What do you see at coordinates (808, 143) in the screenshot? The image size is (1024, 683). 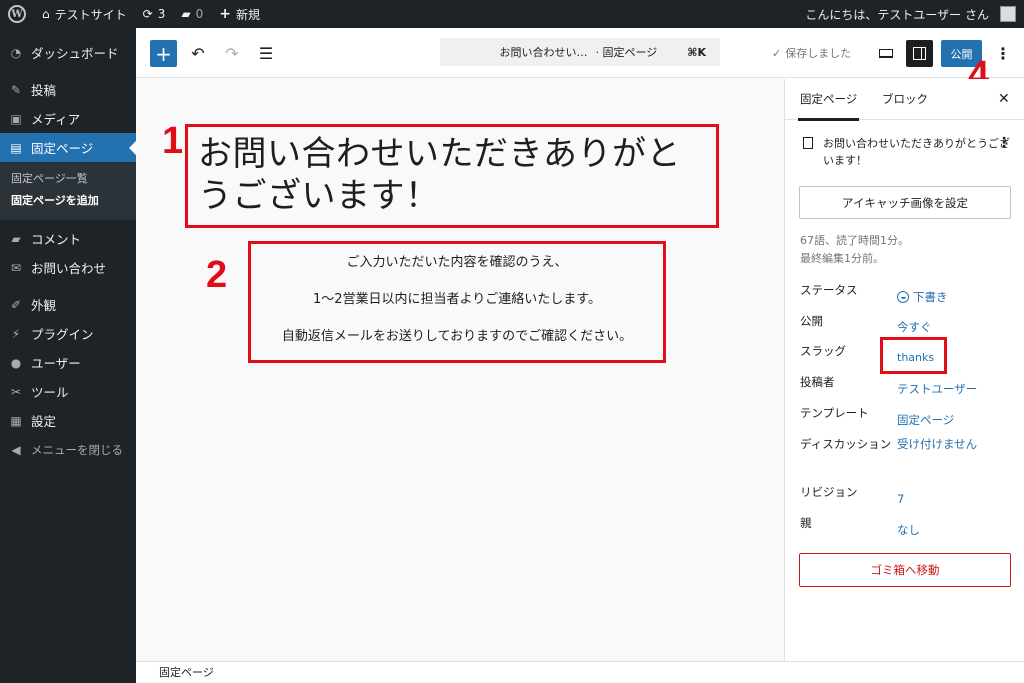 I see `page-icon` at bounding box center [808, 143].